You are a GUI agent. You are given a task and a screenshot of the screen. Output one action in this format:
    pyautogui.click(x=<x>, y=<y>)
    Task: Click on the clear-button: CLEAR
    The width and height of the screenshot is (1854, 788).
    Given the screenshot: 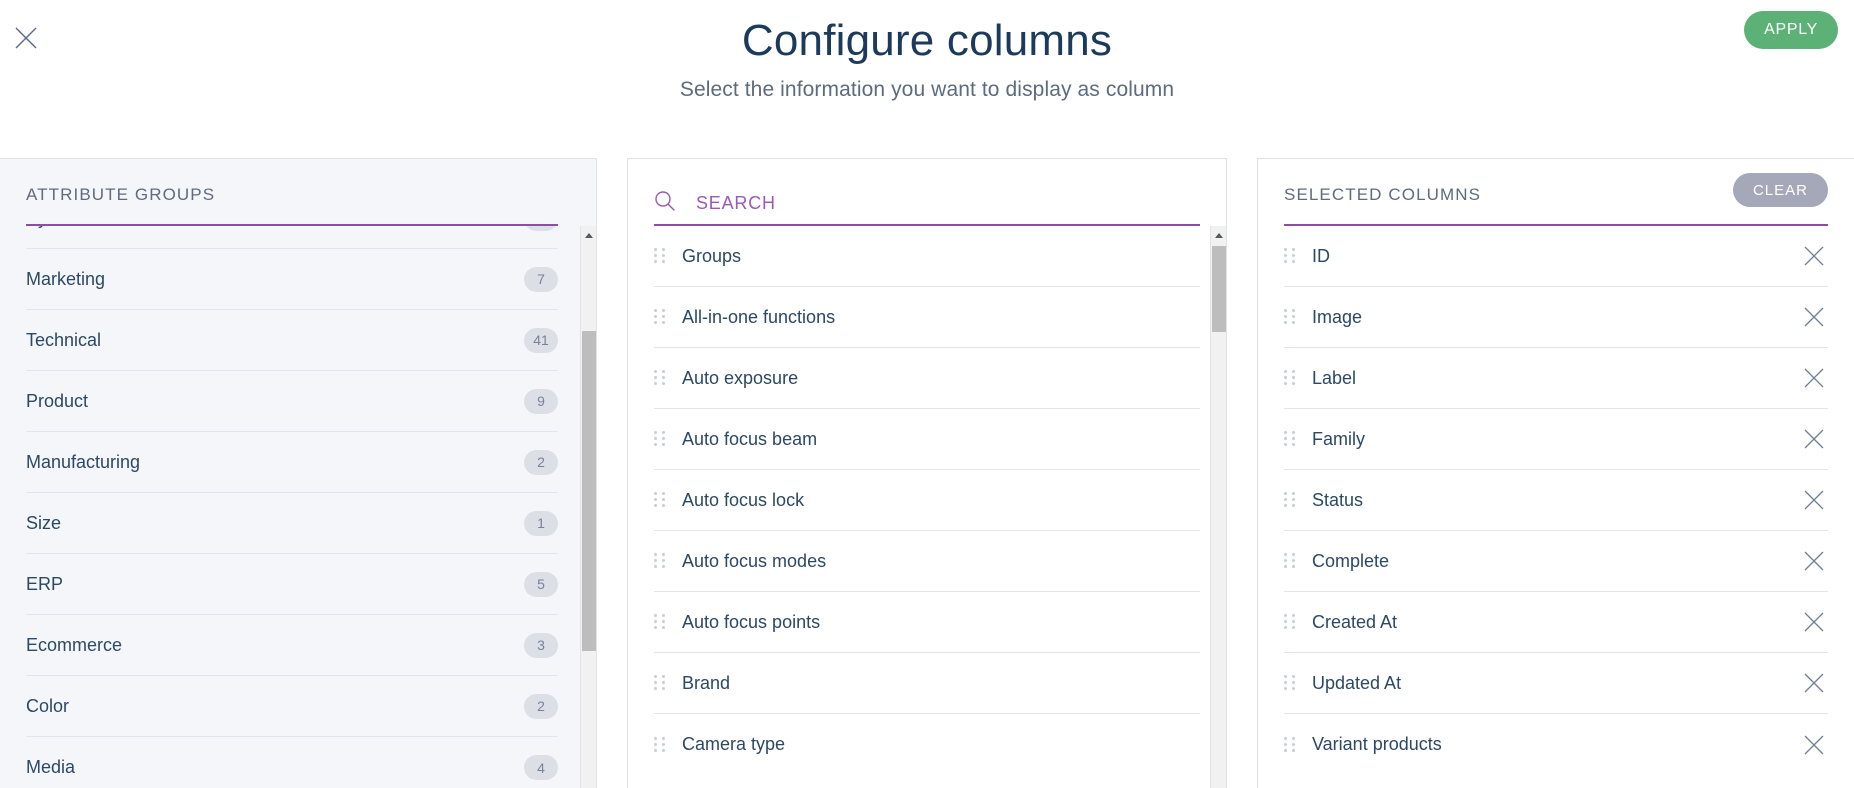 What is the action you would take?
    pyautogui.click(x=1780, y=190)
    